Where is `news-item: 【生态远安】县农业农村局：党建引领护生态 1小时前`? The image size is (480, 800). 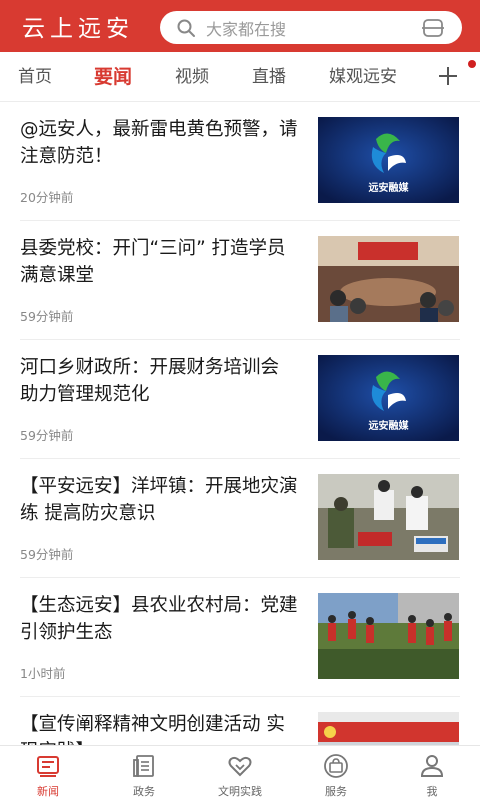
news-item: 【生态远安】县农业农村局：党建引领护生态 1小时前 is located at coordinates (240, 637).